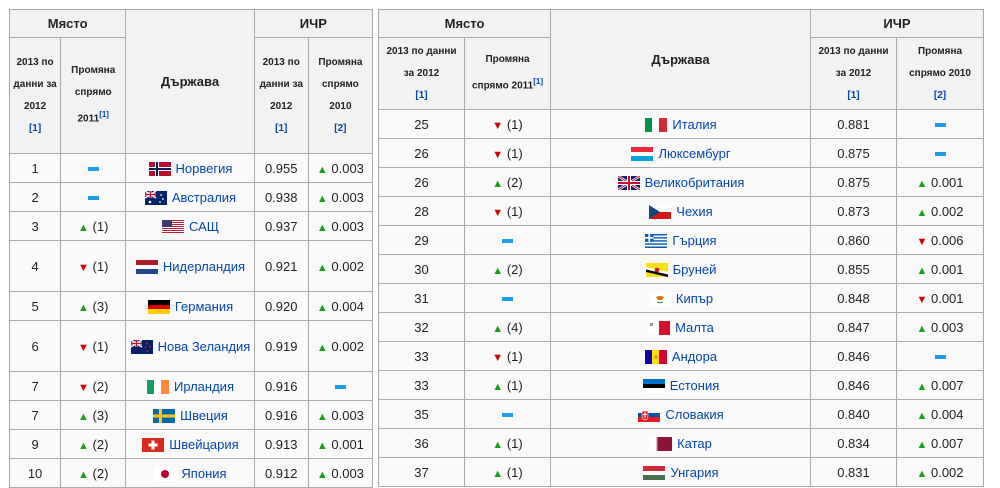 This screenshot has width=1000, height=488. I want to click on country-cell: Италия, so click(680, 124).